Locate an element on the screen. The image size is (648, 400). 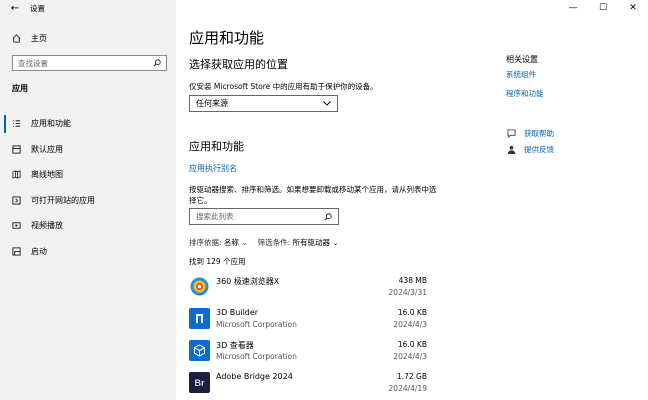
give-feedback-link: 提供反馈 is located at coordinates (530, 149).